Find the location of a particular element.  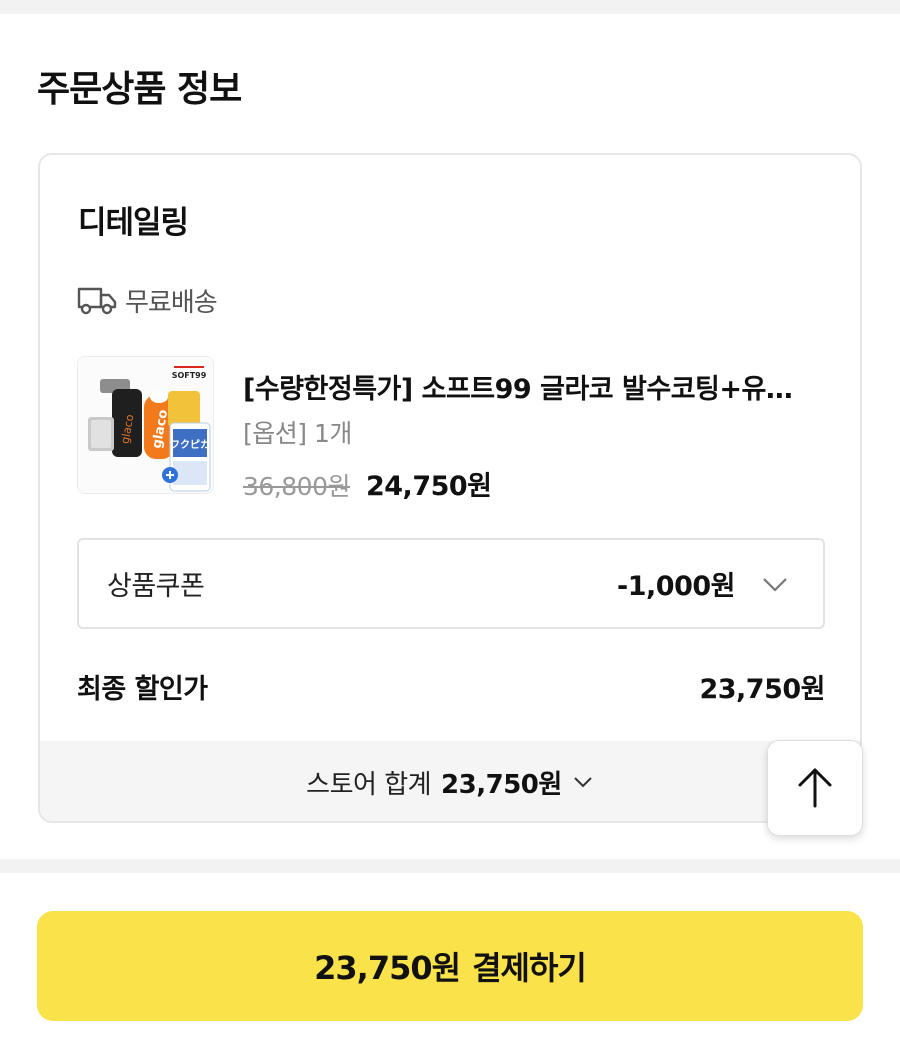

pay-button: 23,750원 결제하기 is located at coordinates (450, 966).